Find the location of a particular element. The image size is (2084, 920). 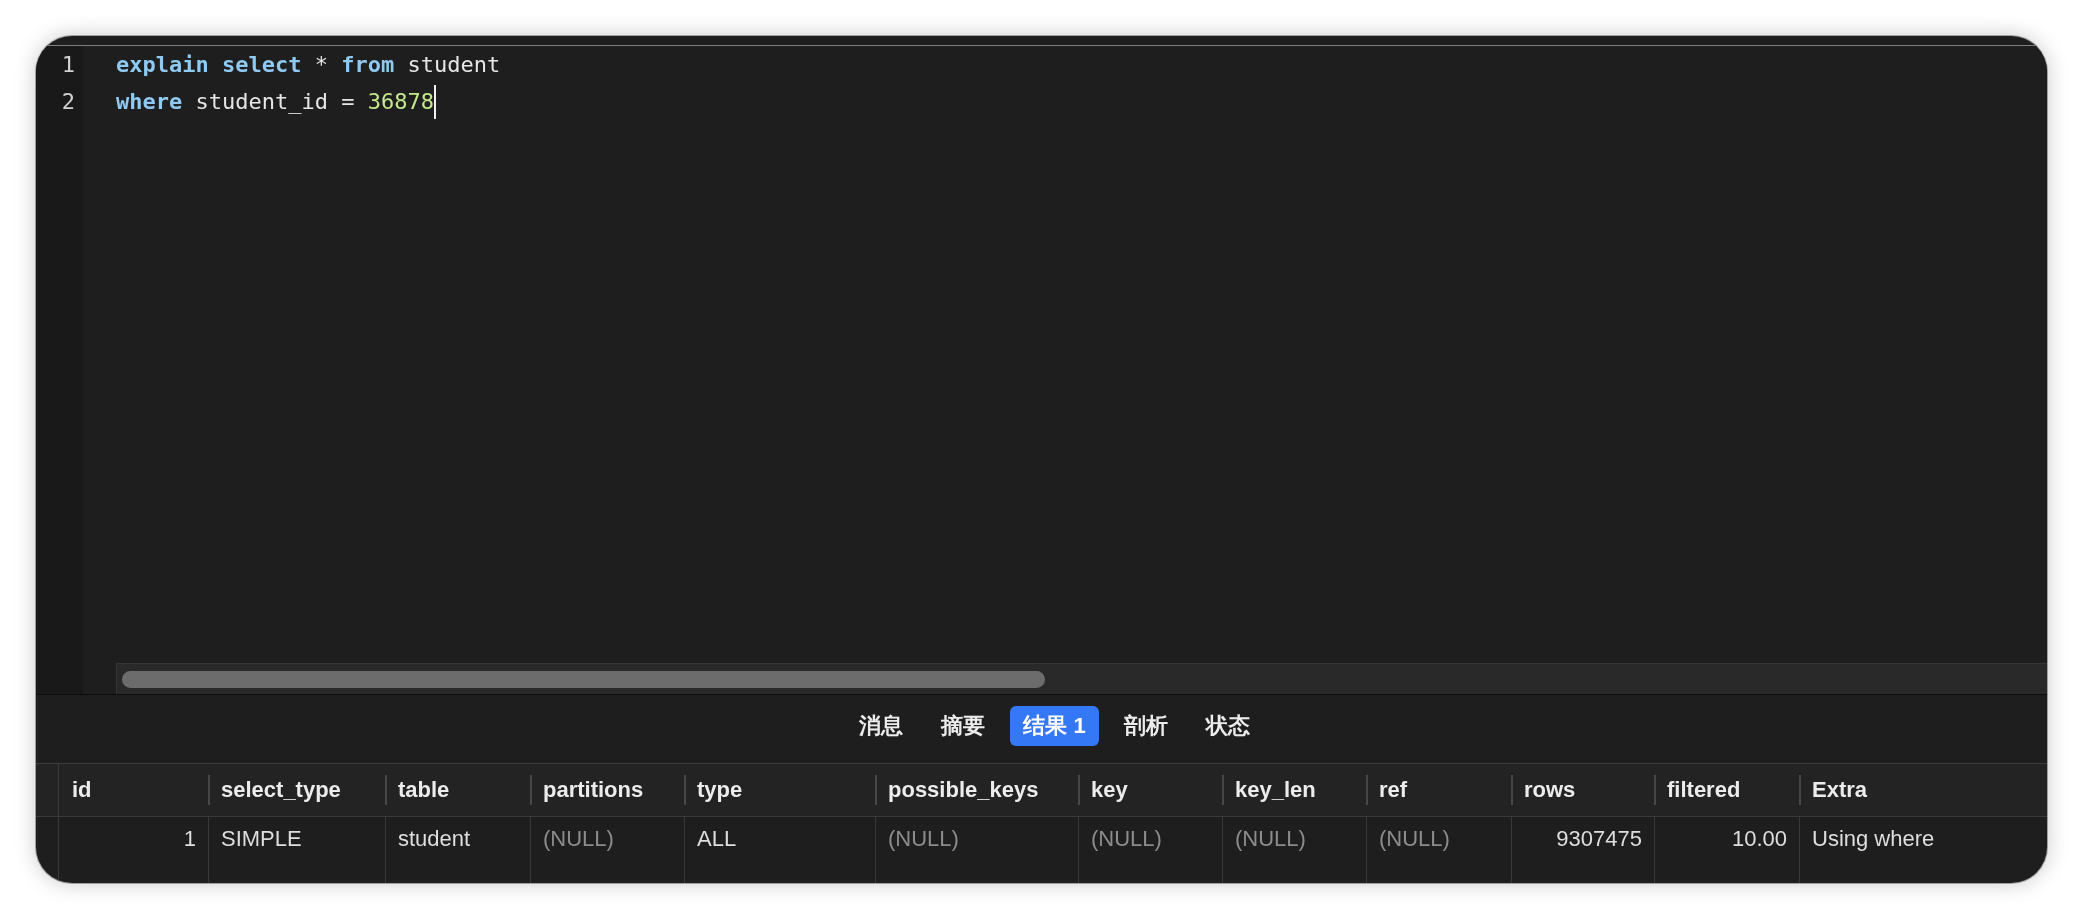

table-cell: student is located at coordinates (457, 850).